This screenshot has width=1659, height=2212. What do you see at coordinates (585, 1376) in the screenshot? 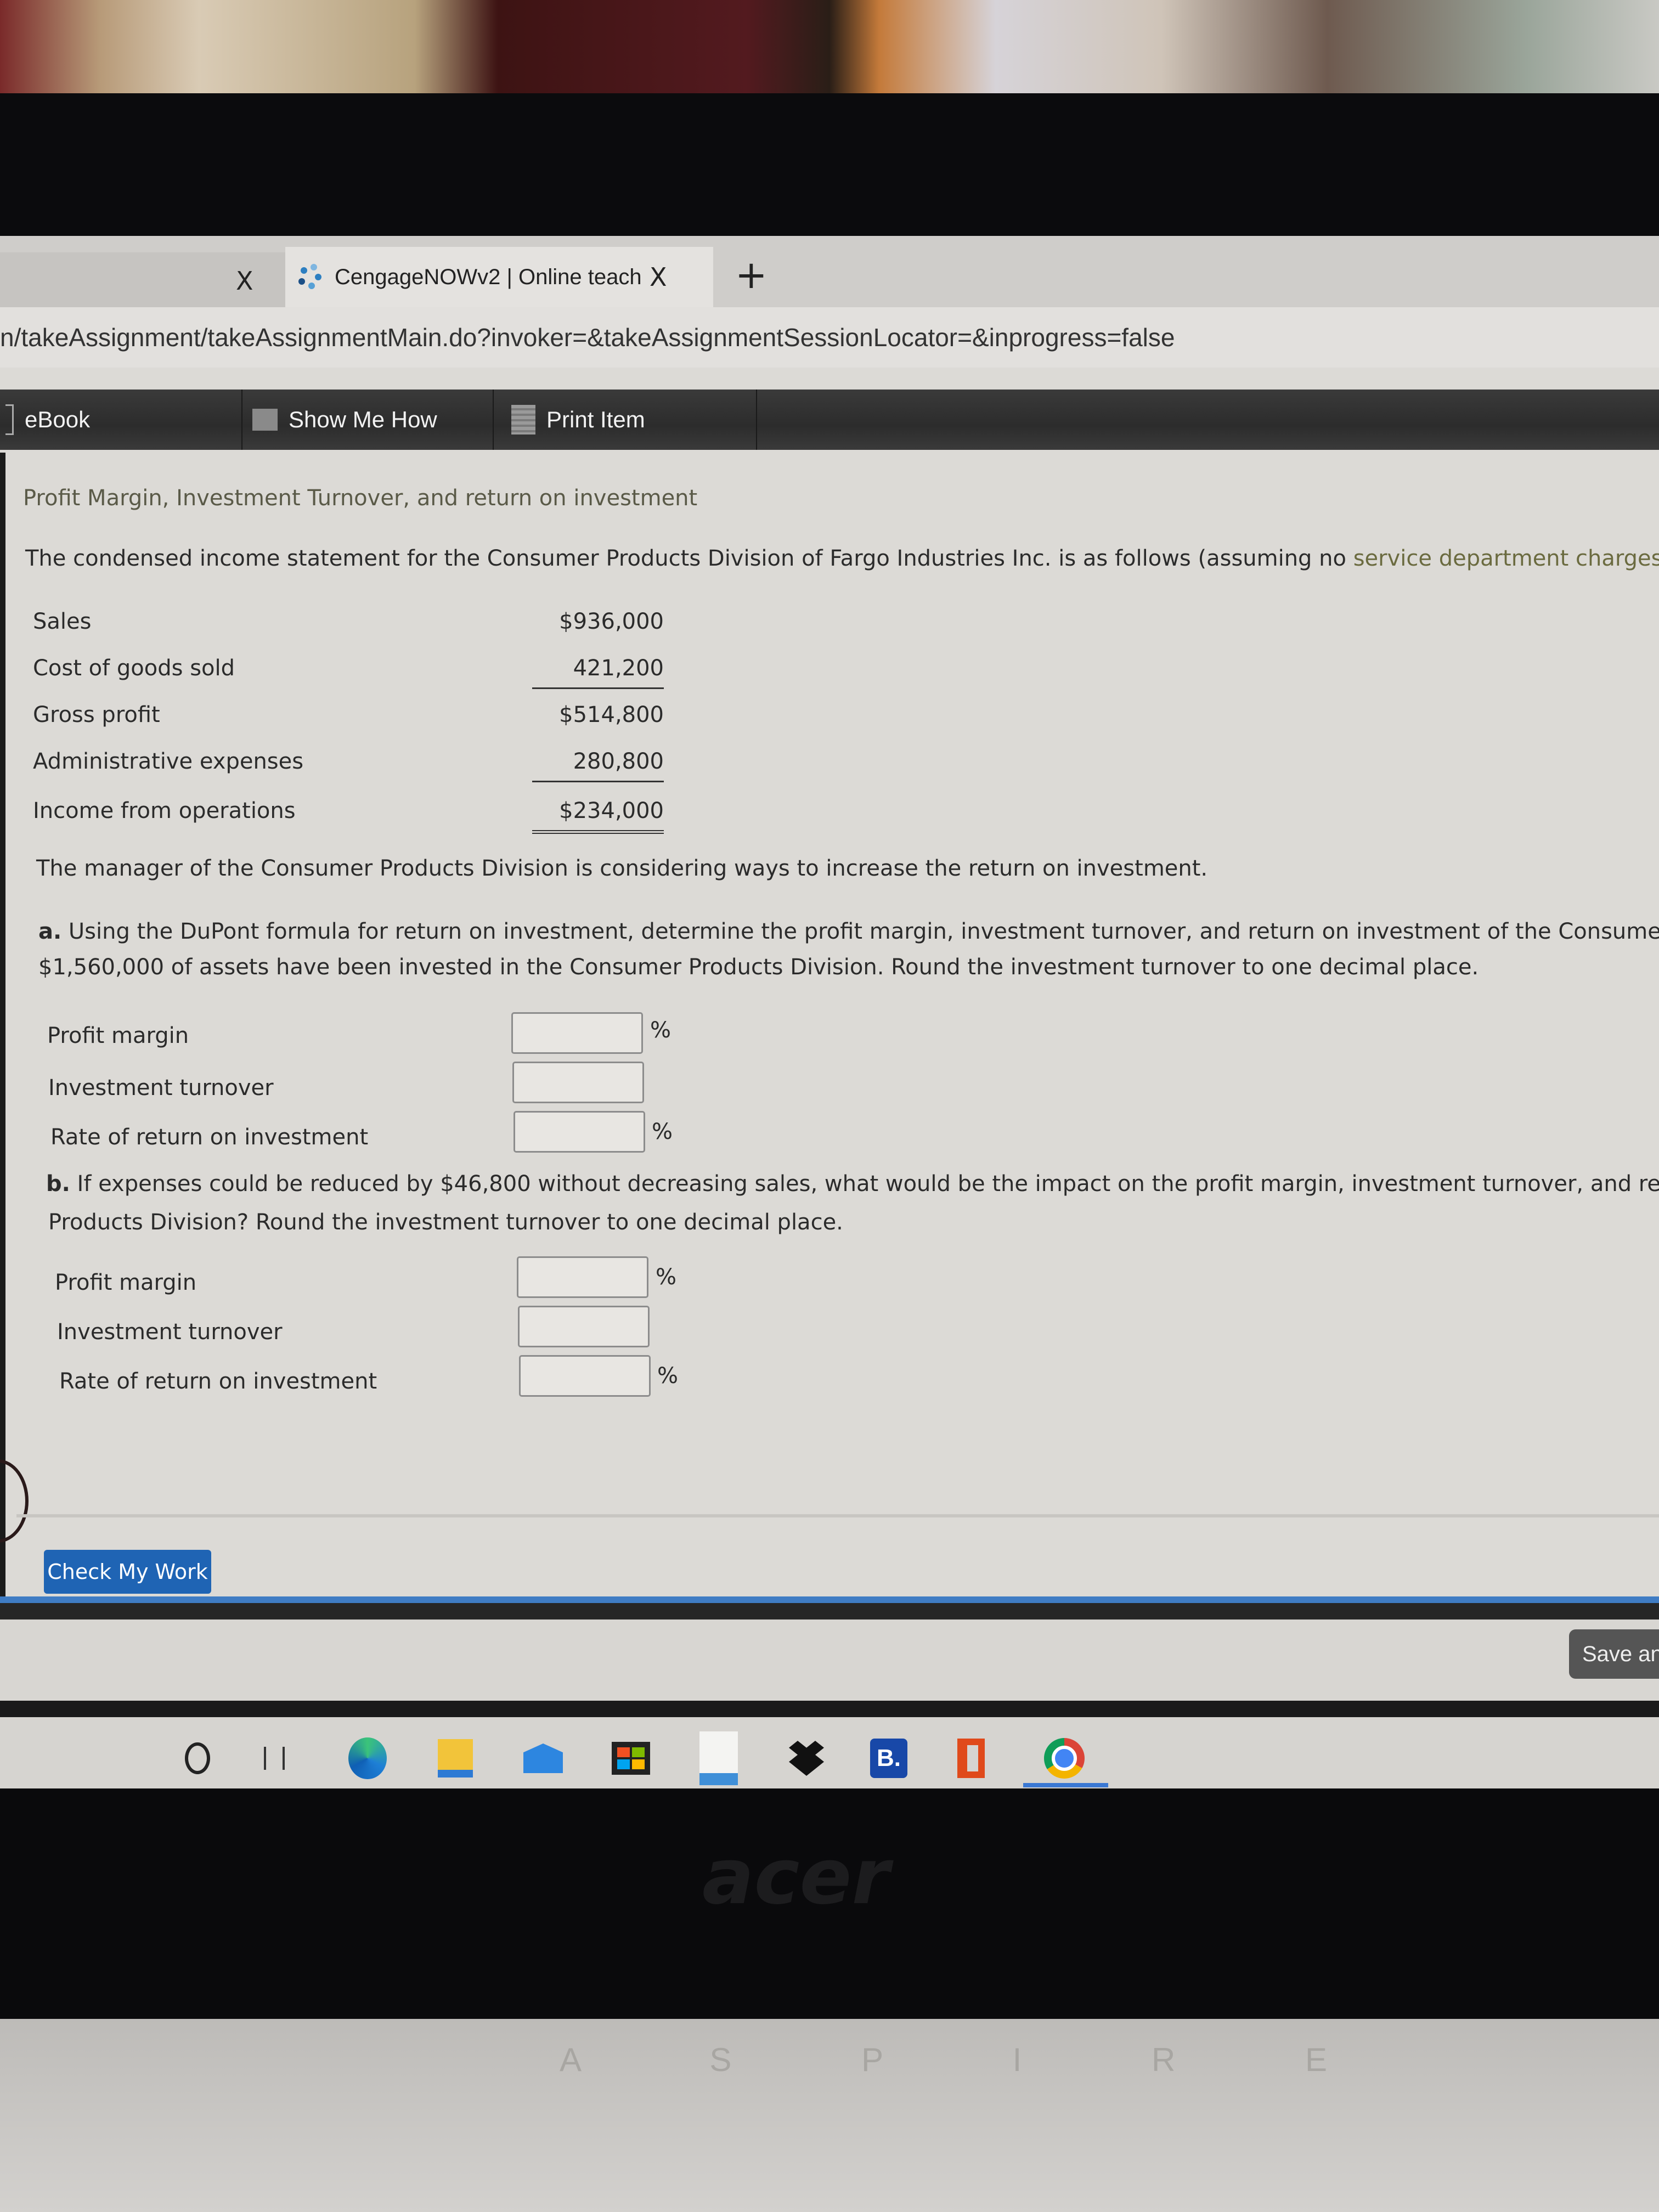
I see `part-b-rate-of-return-input` at bounding box center [585, 1376].